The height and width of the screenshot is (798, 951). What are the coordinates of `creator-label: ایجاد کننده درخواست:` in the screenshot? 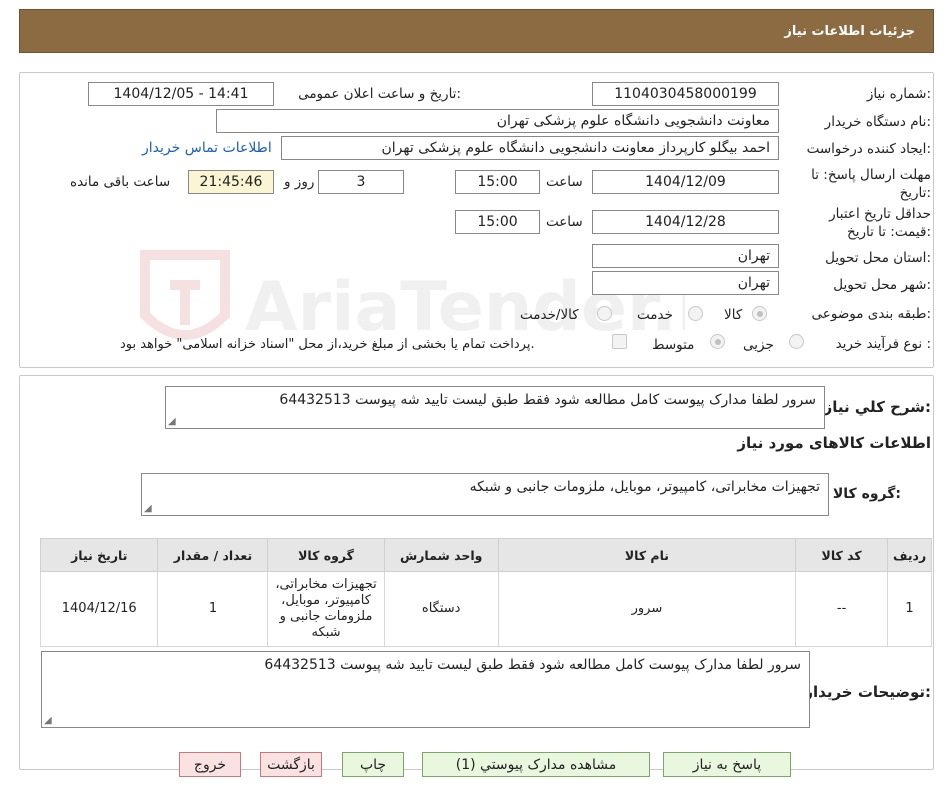 It's located at (868, 149).